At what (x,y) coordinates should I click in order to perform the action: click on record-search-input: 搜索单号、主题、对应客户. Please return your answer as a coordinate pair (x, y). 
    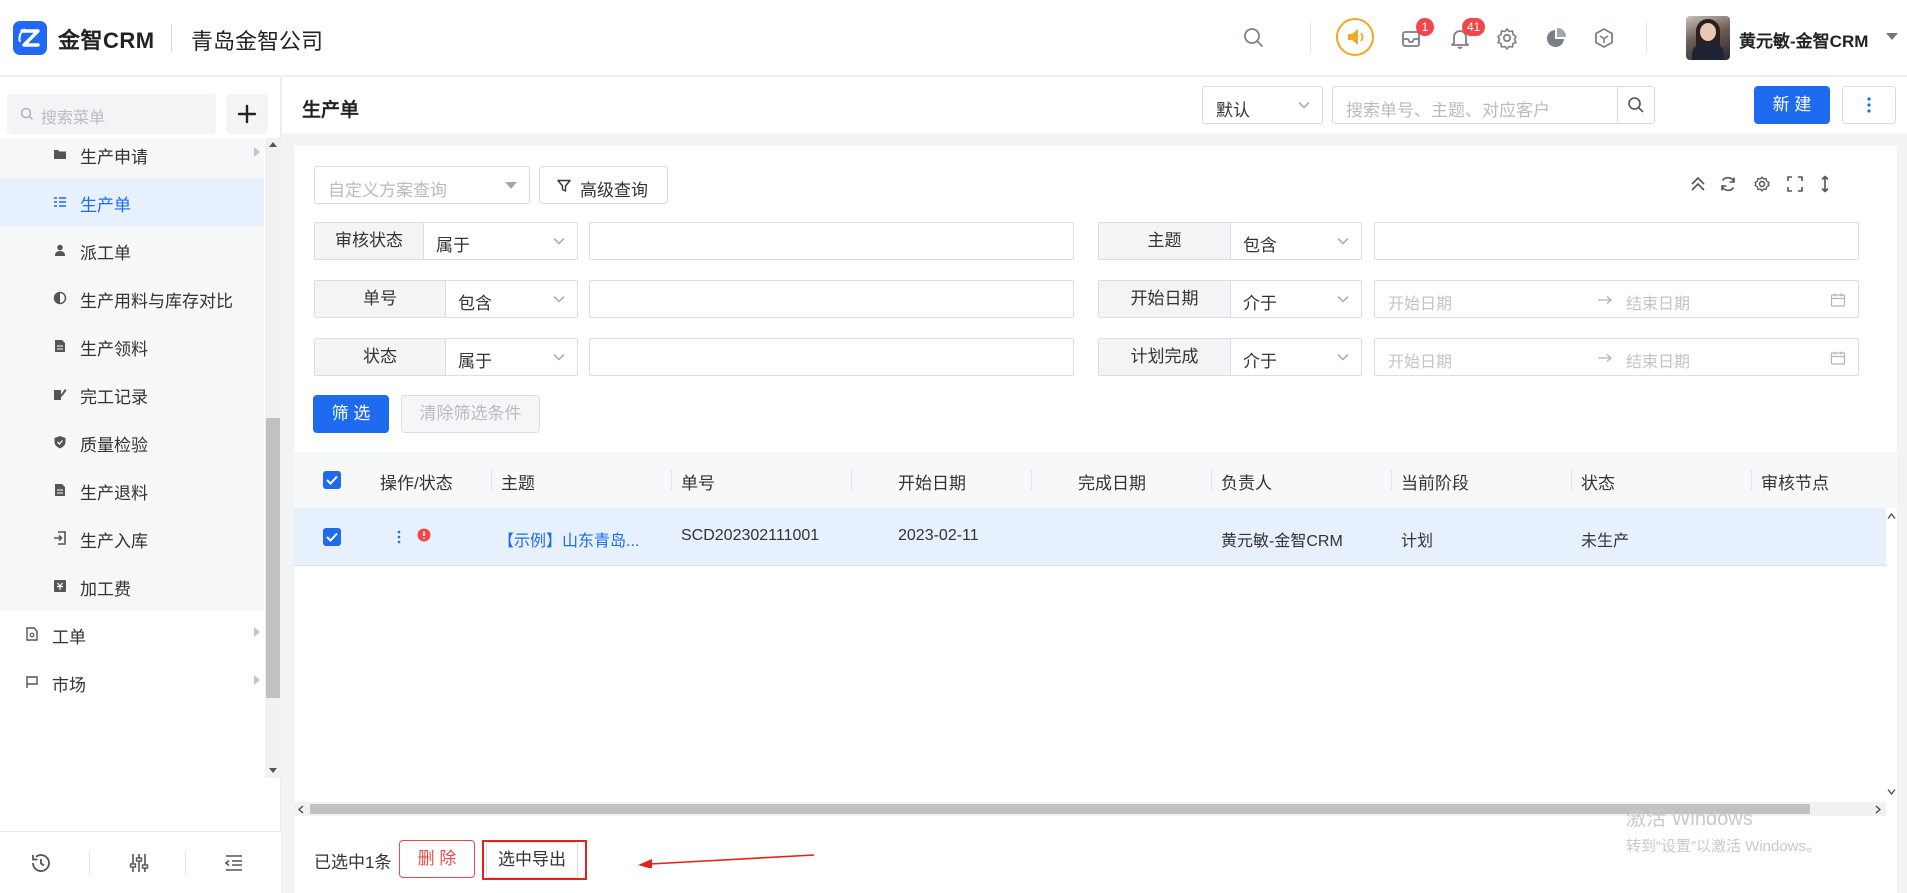
    Looking at the image, I should click on (1475, 105).